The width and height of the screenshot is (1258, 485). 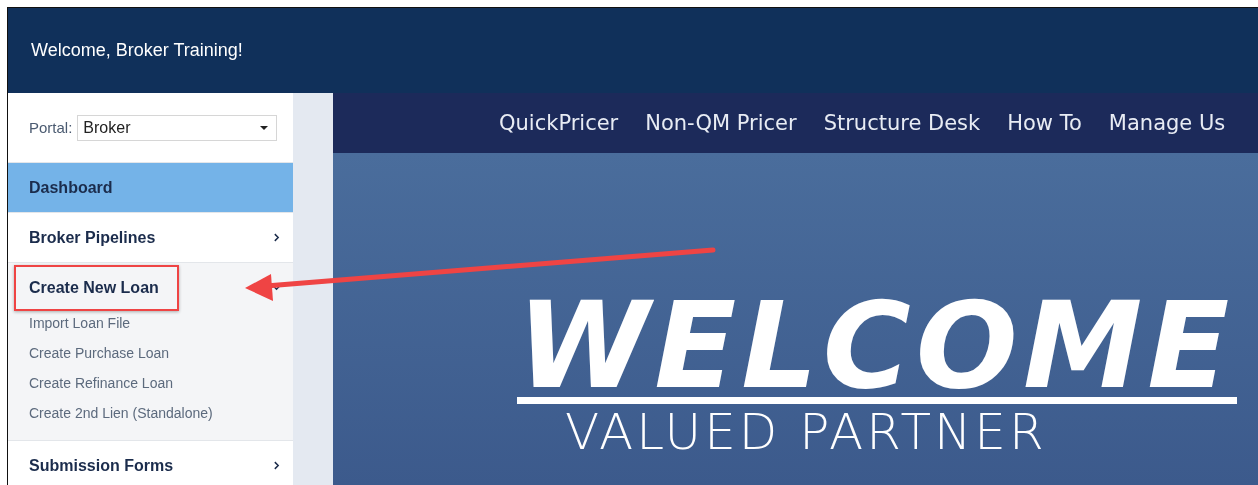 I want to click on hero-subtitle: VALUED PARTNER, so click(x=806, y=432).